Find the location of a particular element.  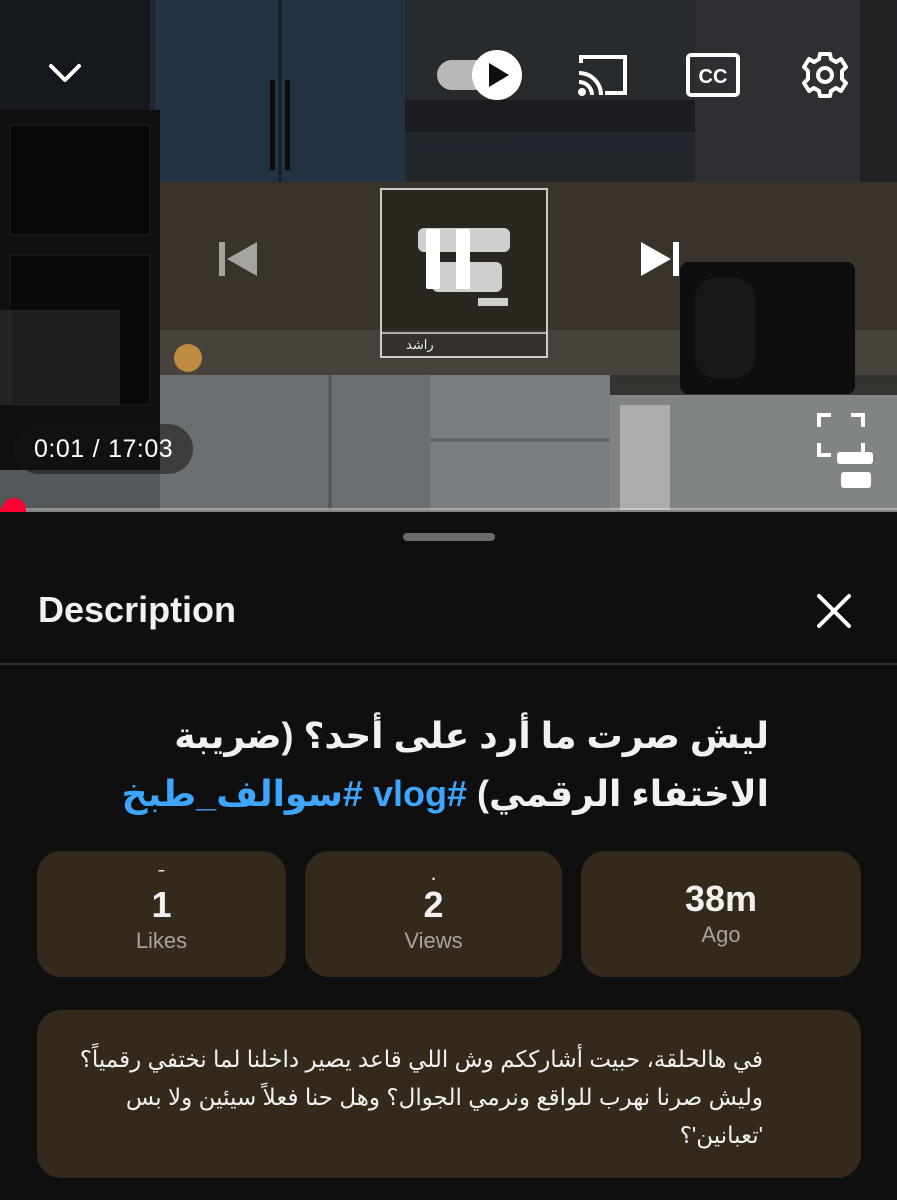

watermark-channel-name: راشد is located at coordinates (464, 344).